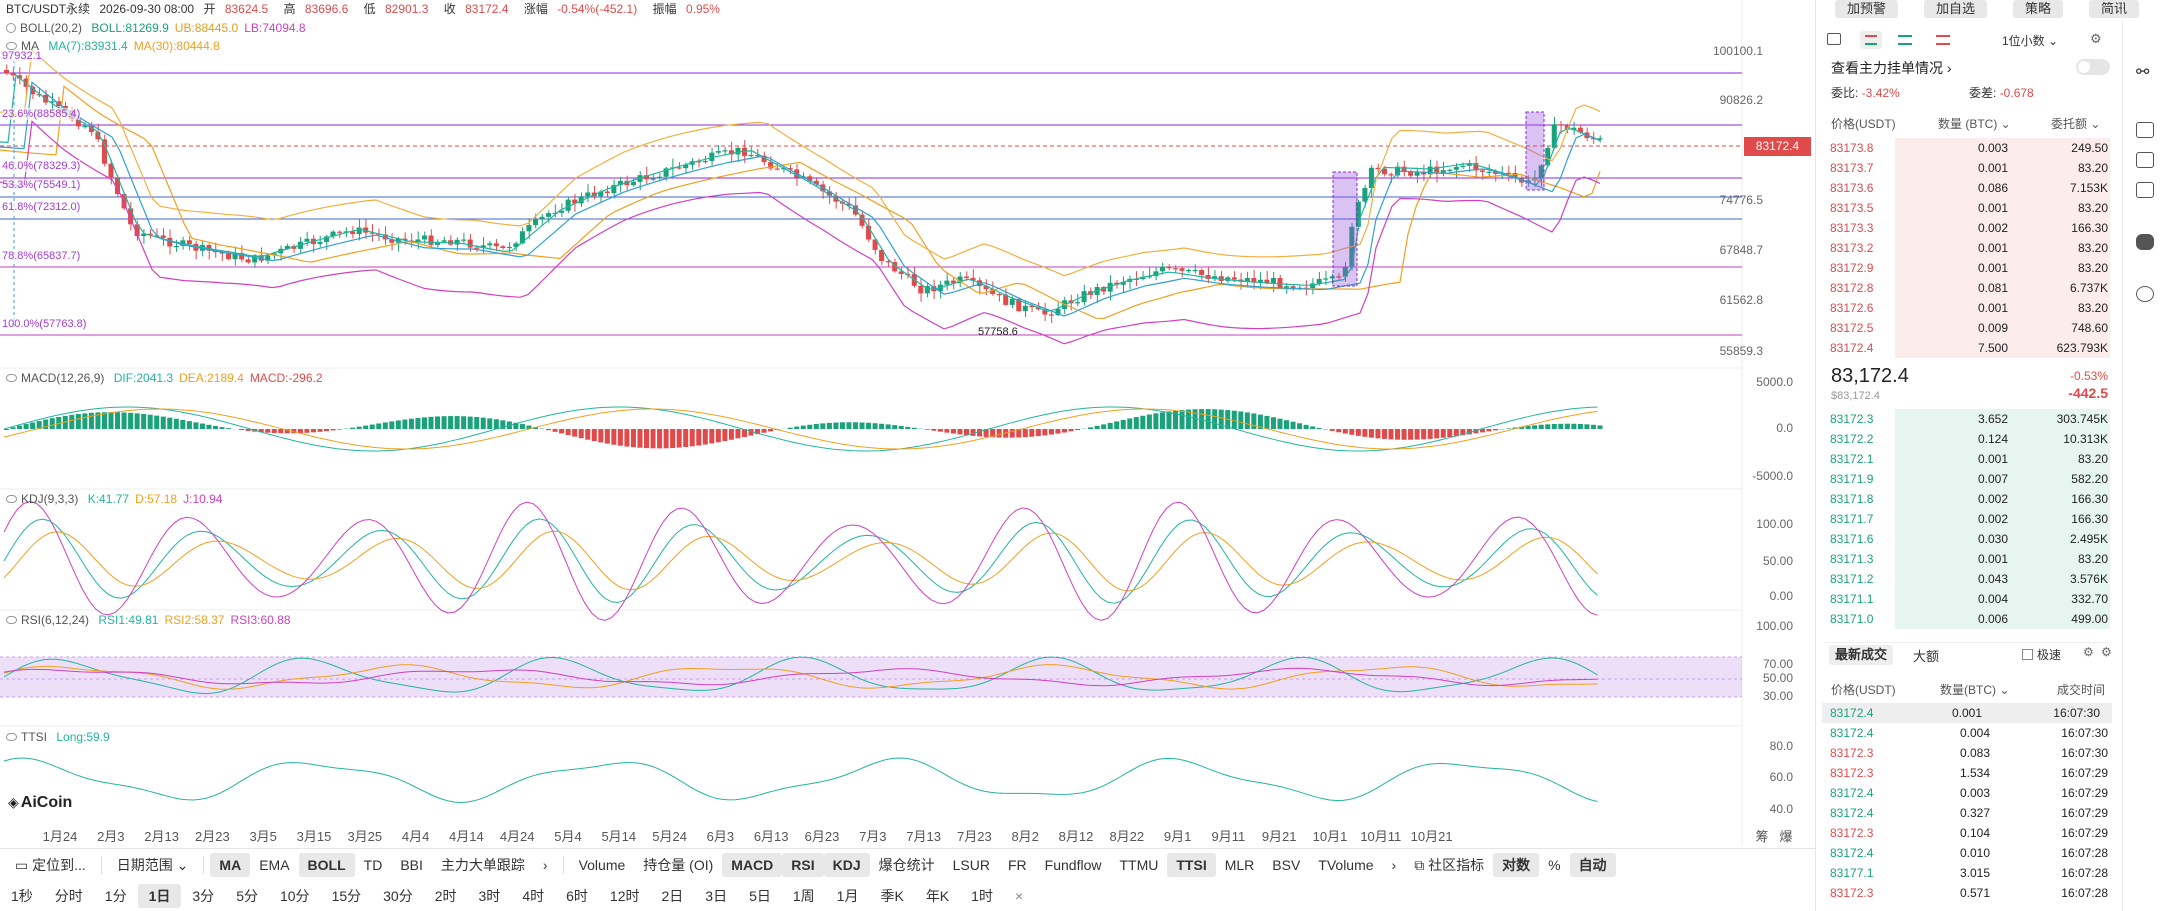 The height and width of the screenshot is (911, 2167). Describe the element at coordinates (1970, 893) in the screenshot. I see `trade-row: 83172.3 0.571 16:07:28` at that location.